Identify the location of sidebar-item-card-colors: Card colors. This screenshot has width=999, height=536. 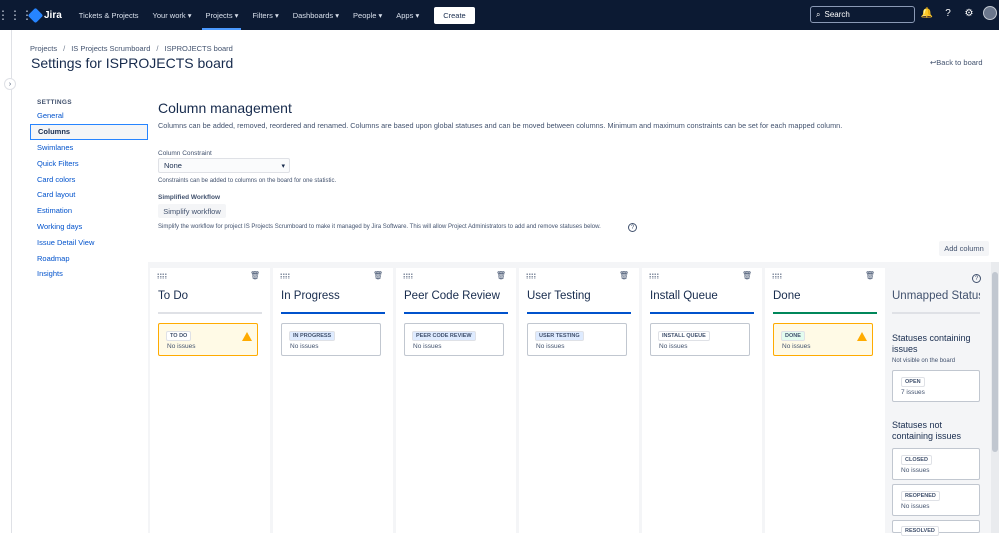
(89, 179).